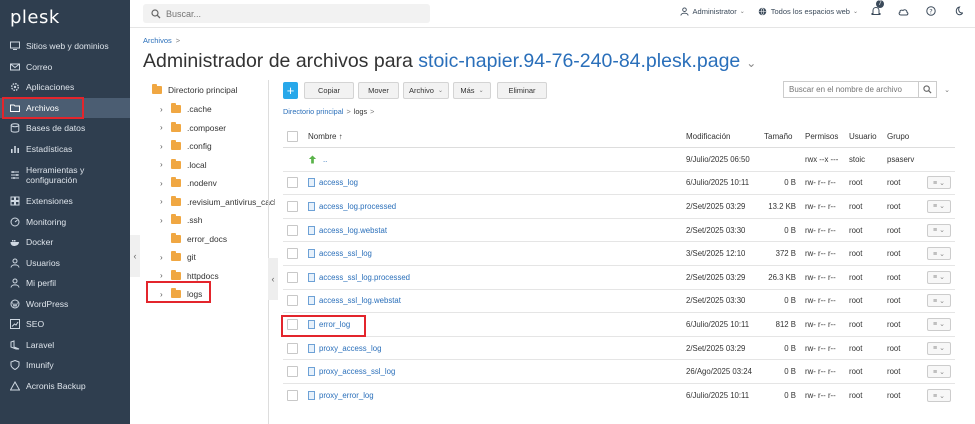 This screenshot has width=975, height=424. Describe the element at coordinates (808, 11) in the screenshot. I see `scope-menu: Todos los espacios web ⌄` at that location.